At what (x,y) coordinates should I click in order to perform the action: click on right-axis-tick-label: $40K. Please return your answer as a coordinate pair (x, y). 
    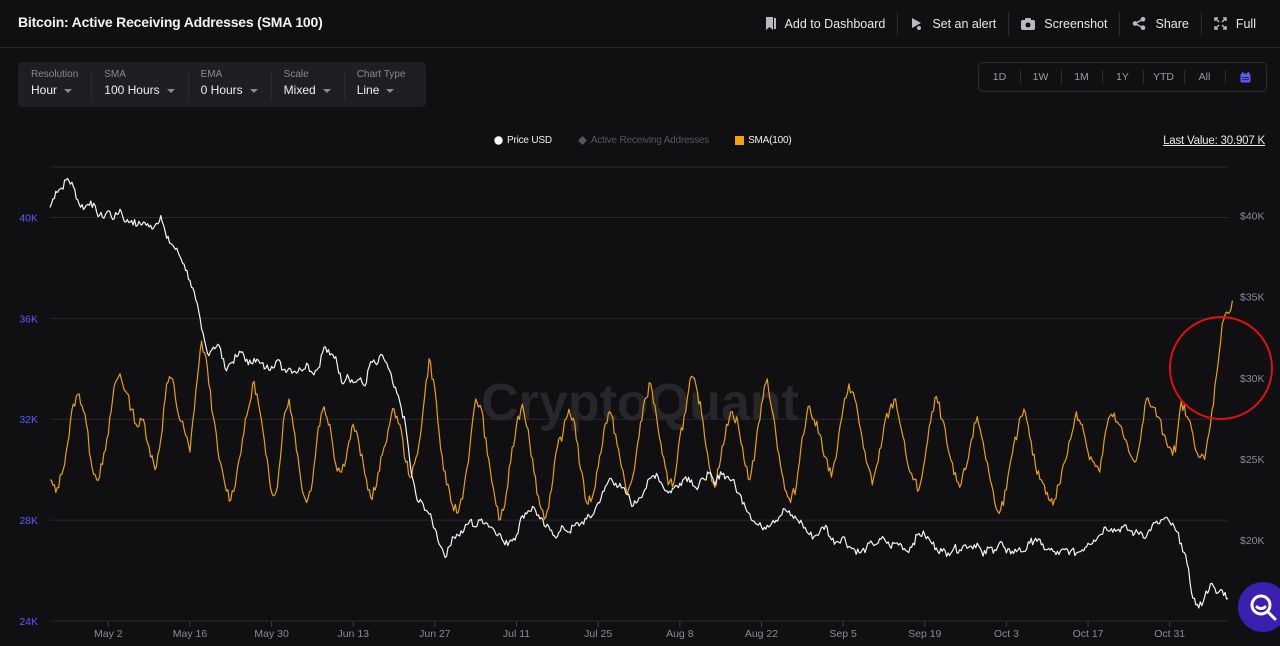
    Looking at the image, I should click on (1252, 217).